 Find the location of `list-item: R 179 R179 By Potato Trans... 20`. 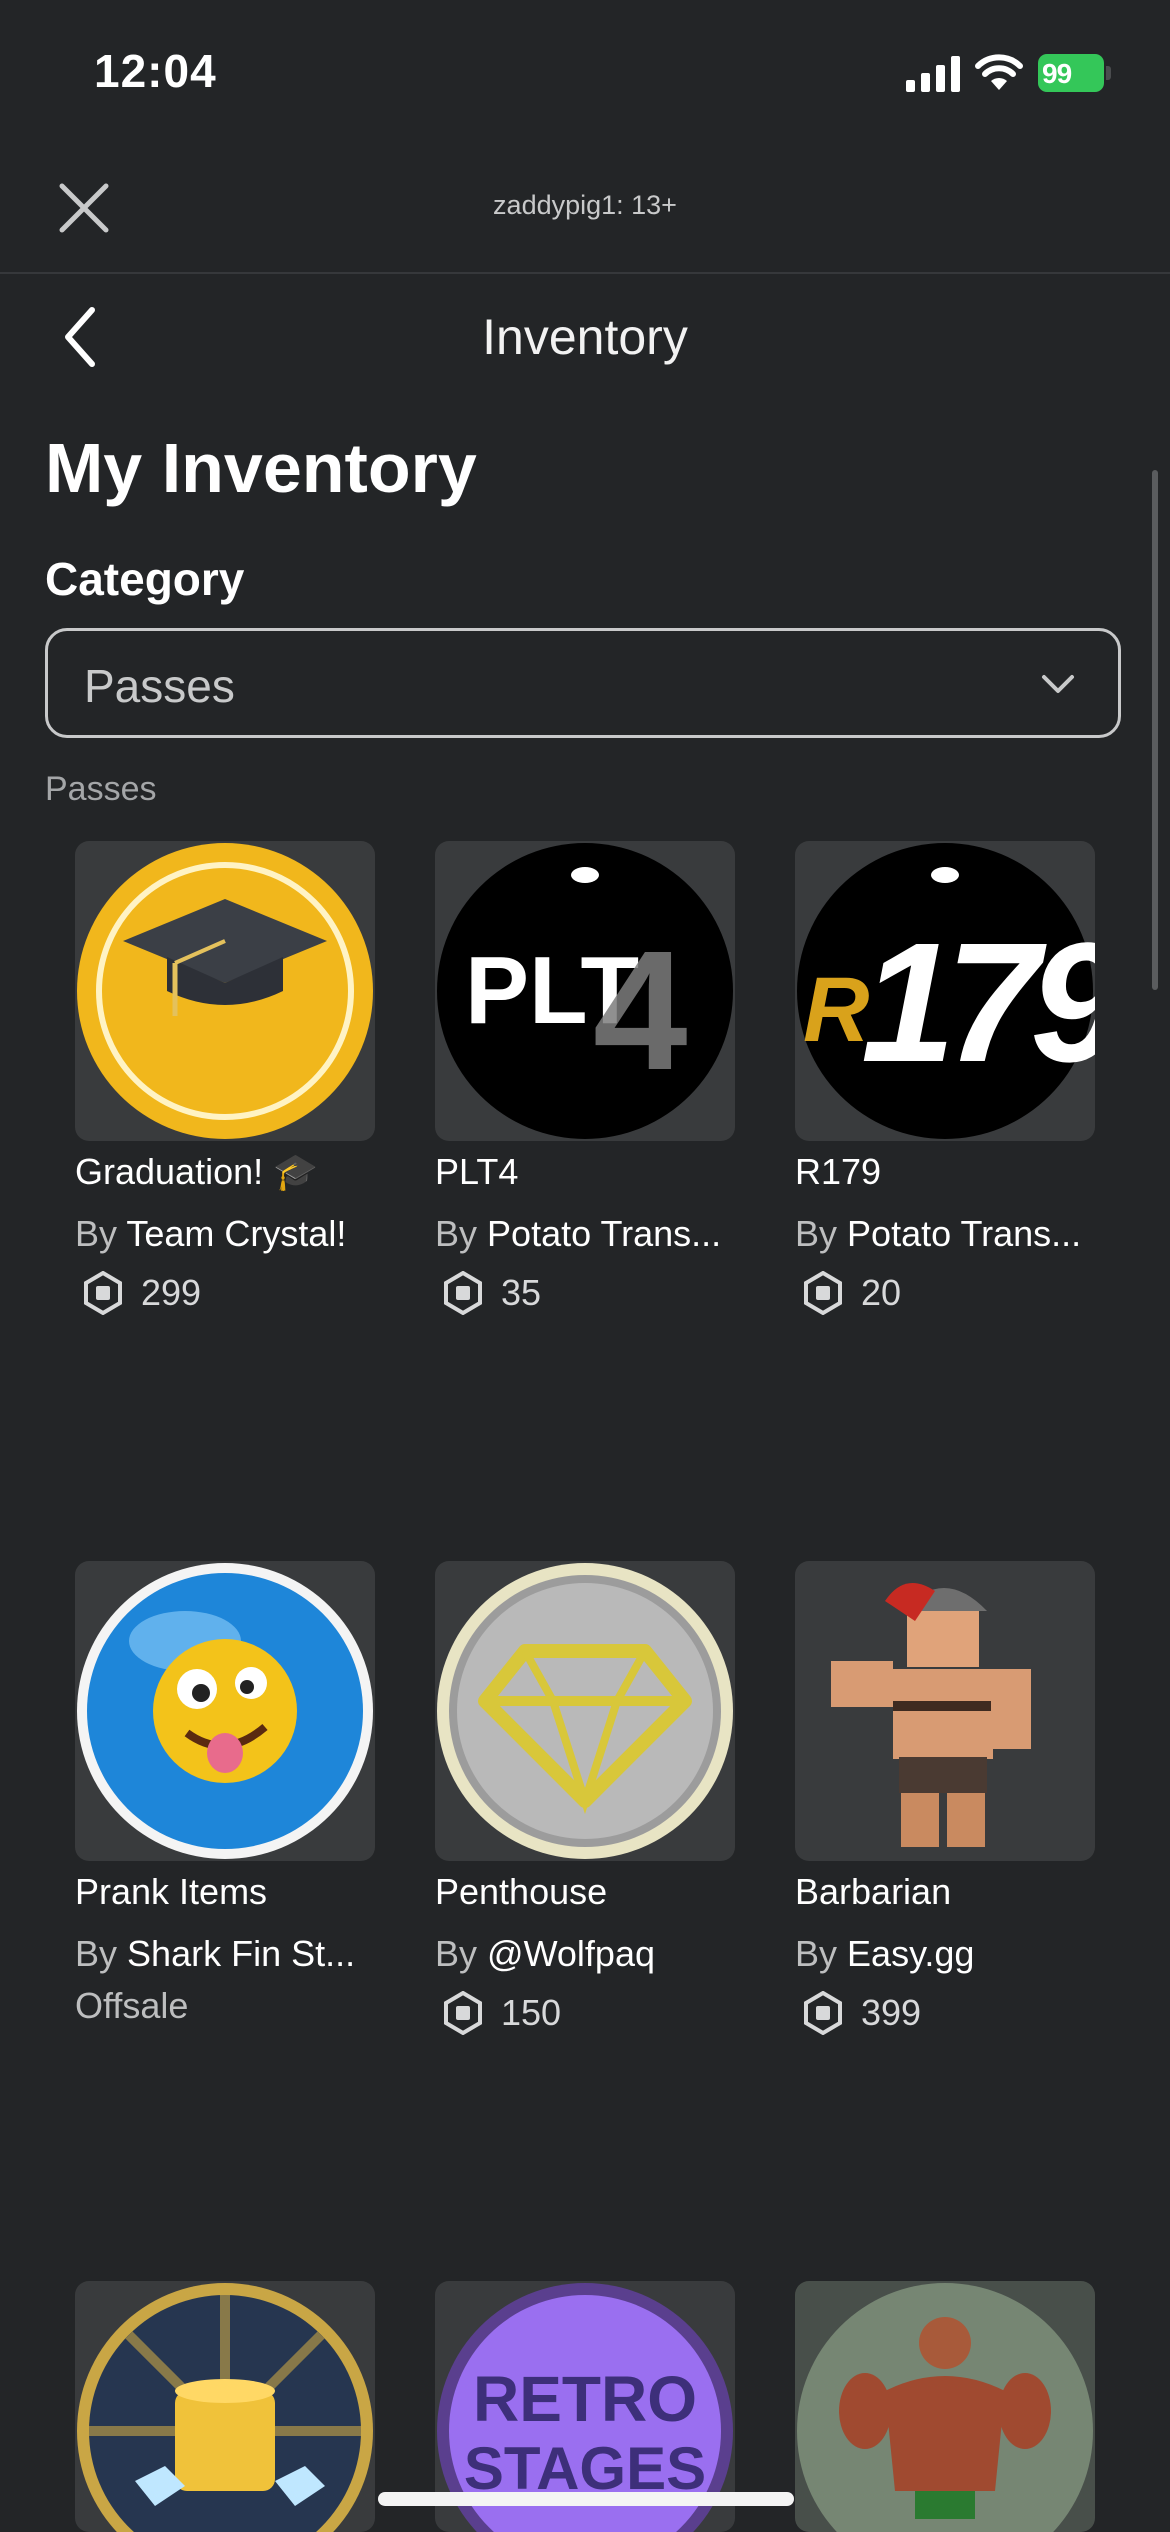

list-item: R 179 R179 By Potato Trans... 20 is located at coordinates (945, 1078).